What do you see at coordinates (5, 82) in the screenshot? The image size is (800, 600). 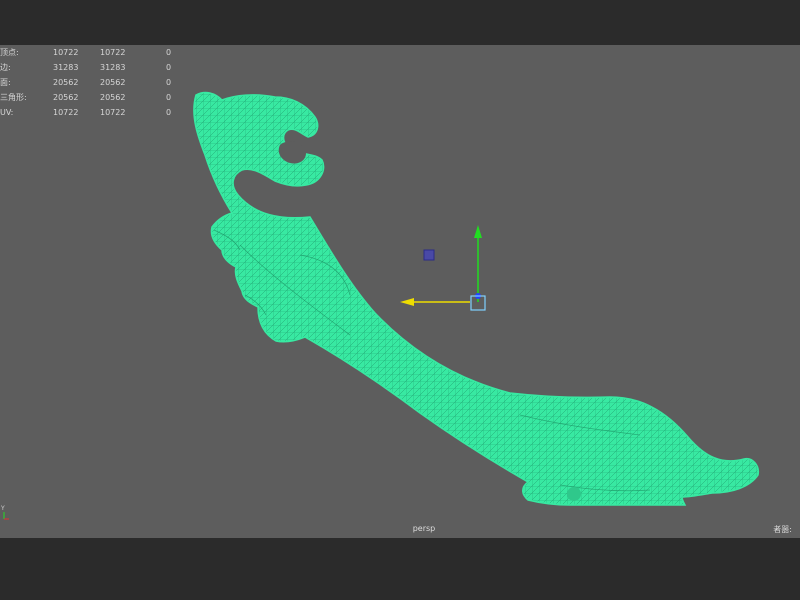 I see `hud-label: 面:` at bounding box center [5, 82].